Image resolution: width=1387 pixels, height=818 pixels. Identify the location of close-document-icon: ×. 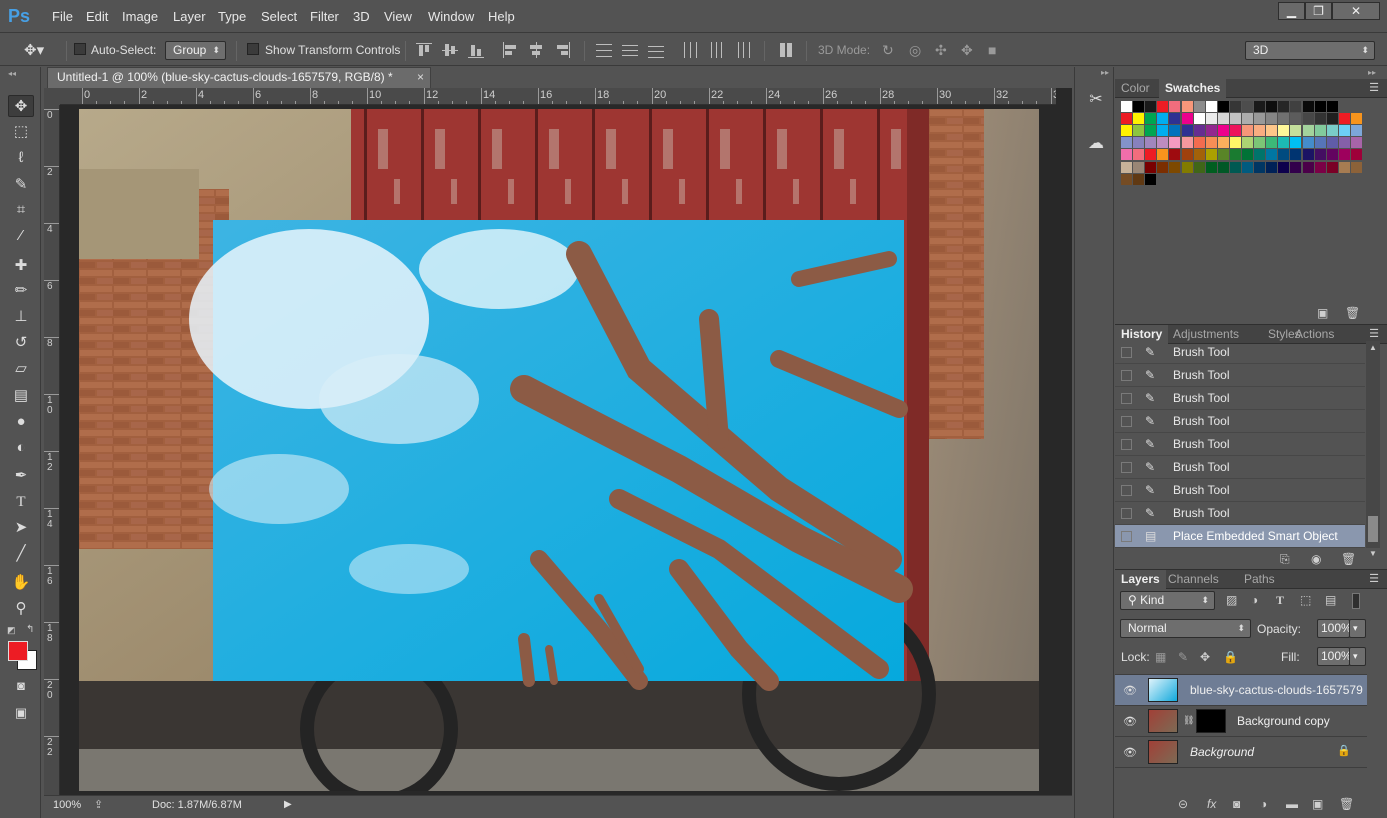
(420, 77).